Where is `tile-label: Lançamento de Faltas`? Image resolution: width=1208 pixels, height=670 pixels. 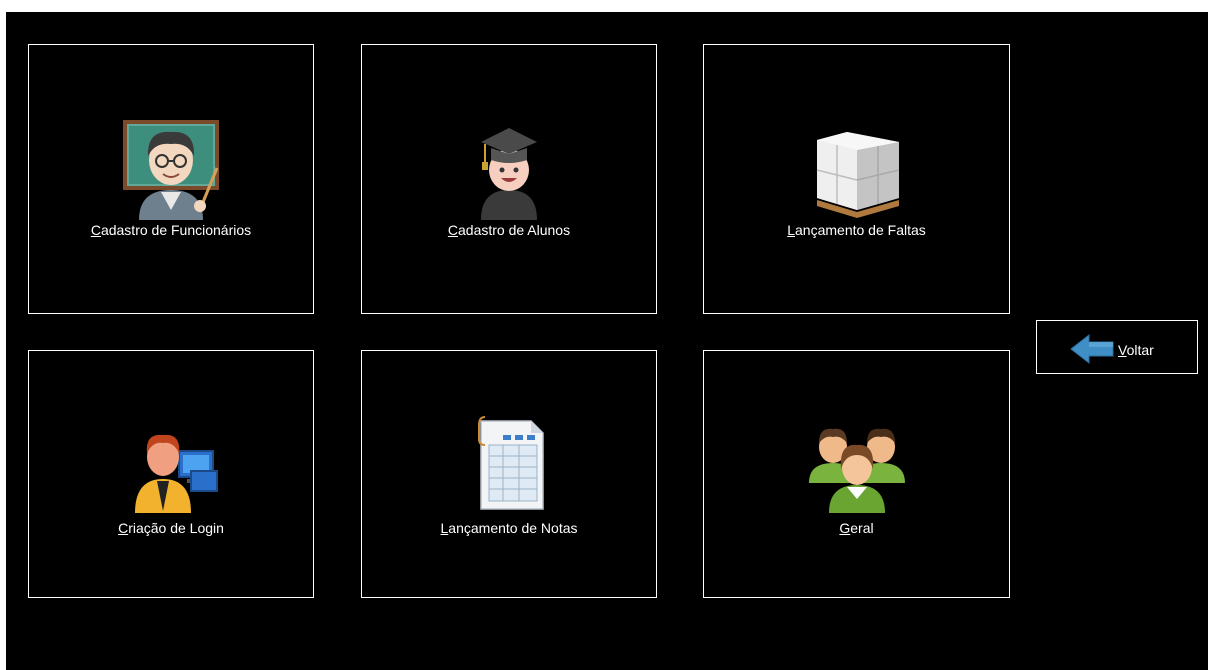
tile-label: Lançamento de Faltas is located at coordinates (856, 230).